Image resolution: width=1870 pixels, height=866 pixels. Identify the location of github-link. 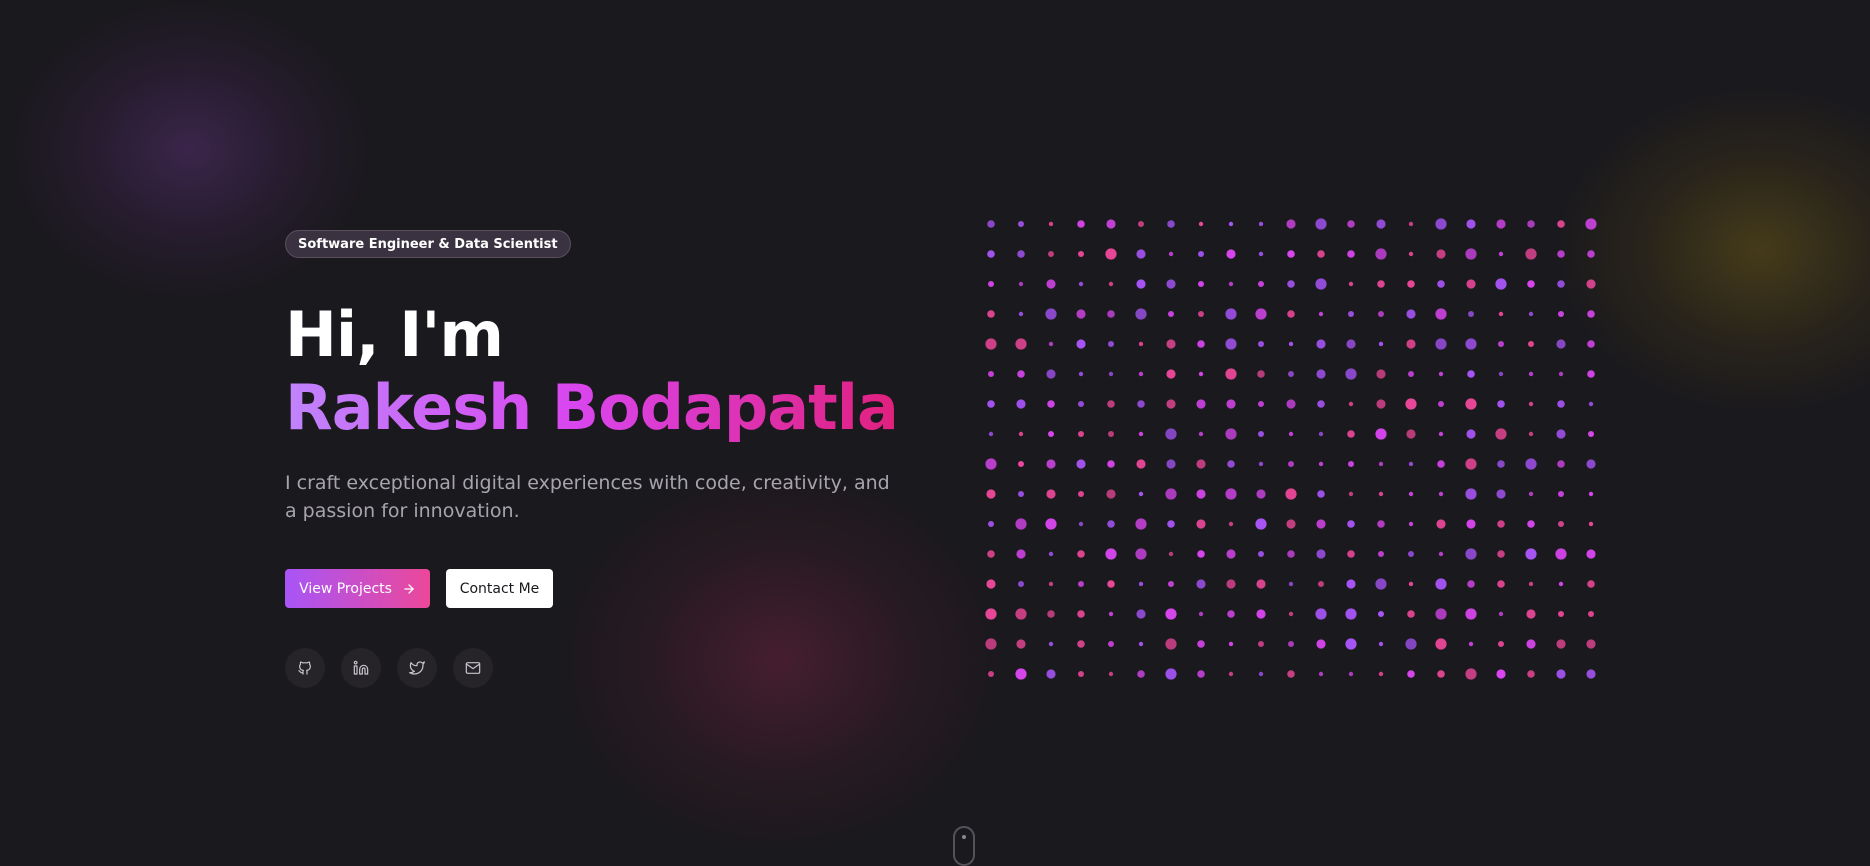
(305, 668).